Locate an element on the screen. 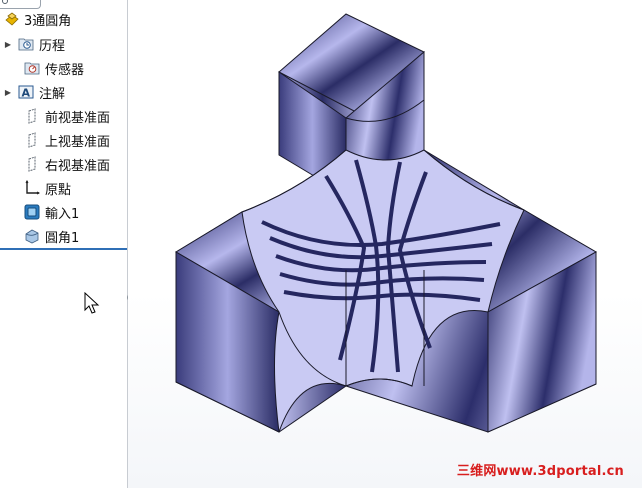  tree-item-imported1: 輸入1 is located at coordinates (63, 212).